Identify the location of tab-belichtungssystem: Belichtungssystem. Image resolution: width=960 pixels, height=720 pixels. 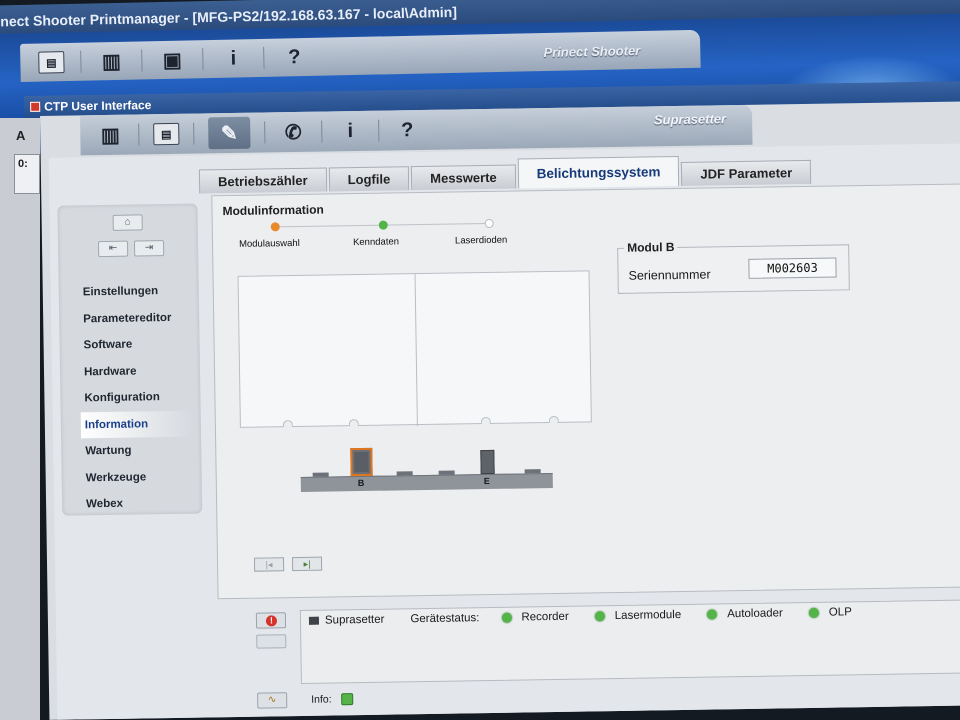
(598, 172).